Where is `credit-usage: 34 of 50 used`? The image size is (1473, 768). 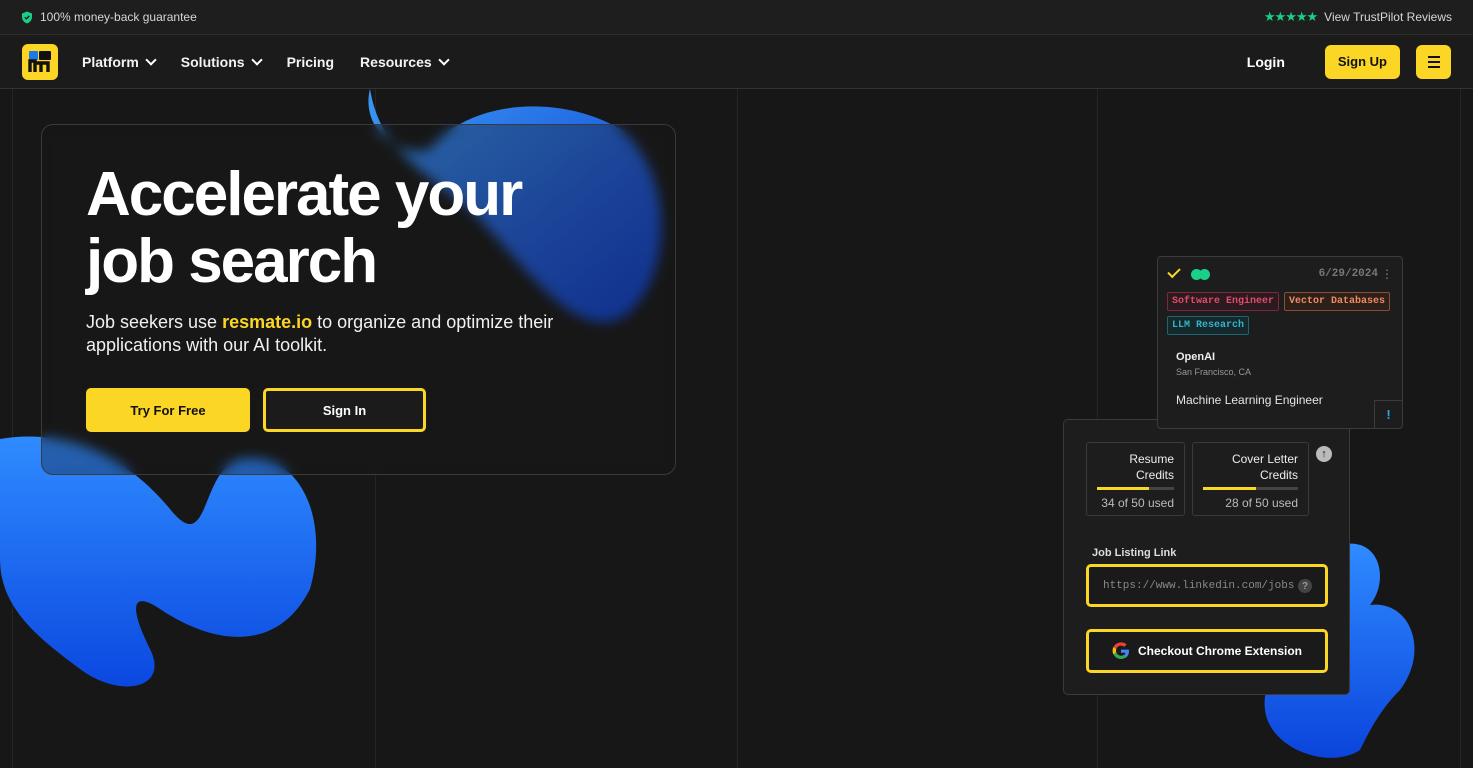
credit-usage: 34 of 50 used is located at coordinates (1137, 503).